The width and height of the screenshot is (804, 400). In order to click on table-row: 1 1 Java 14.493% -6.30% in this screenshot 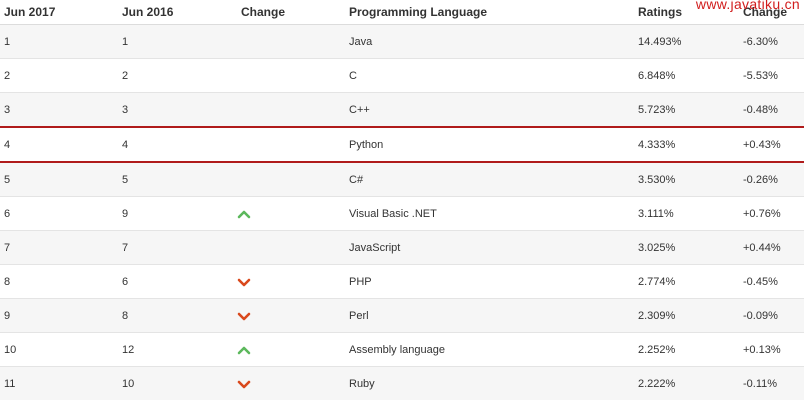, I will do `click(402, 41)`.